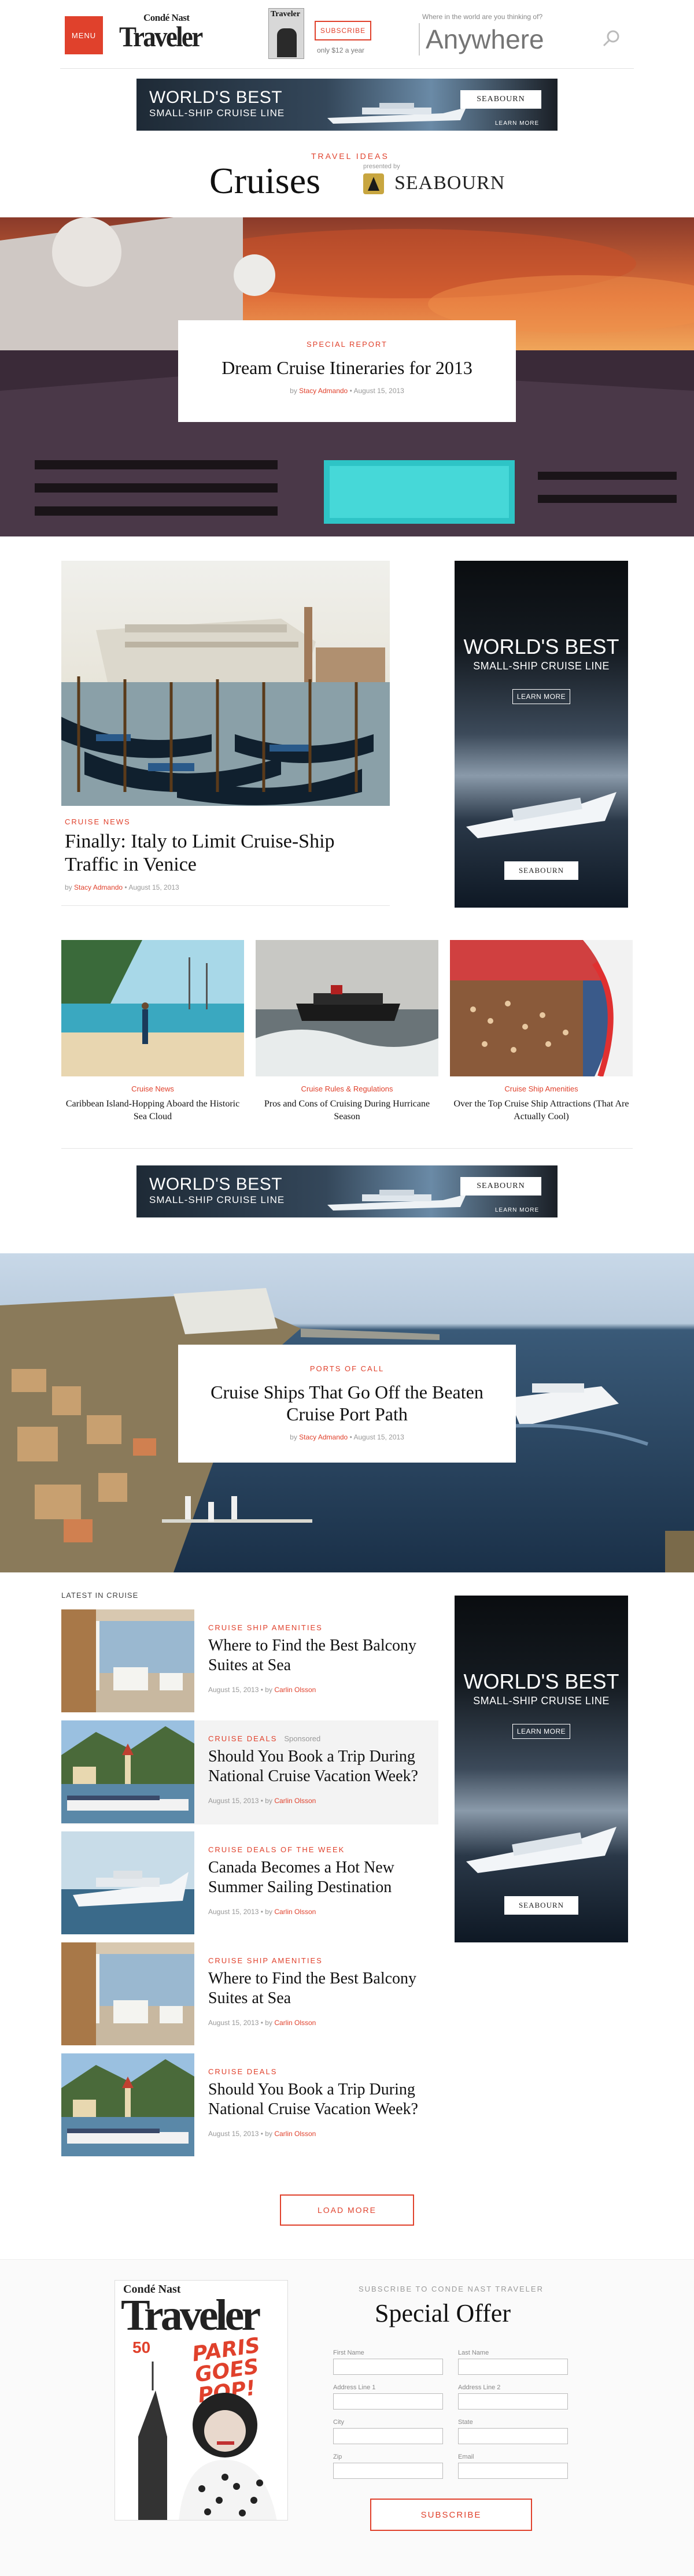 The image size is (694, 2576). Describe the element at coordinates (466, 2456) in the screenshot. I see `email-label: Email` at that location.